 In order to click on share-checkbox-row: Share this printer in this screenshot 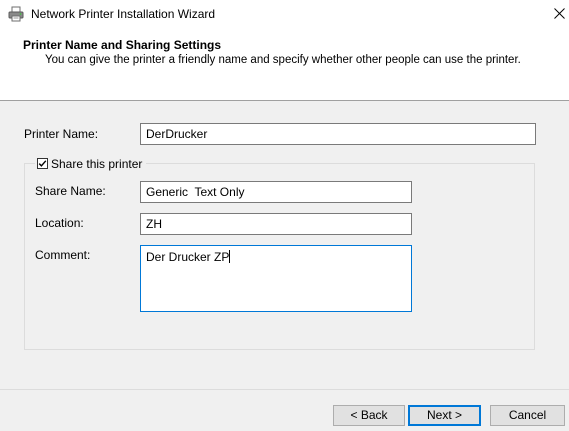, I will do `click(91, 163)`.